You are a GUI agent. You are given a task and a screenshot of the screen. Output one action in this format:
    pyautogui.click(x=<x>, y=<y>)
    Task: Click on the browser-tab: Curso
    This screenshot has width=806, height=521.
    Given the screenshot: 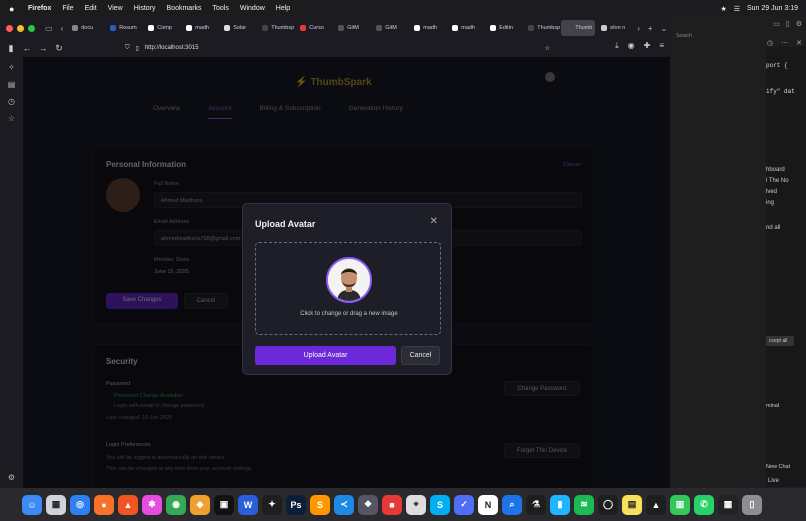 What is the action you would take?
    pyautogui.click(x=313, y=28)
    